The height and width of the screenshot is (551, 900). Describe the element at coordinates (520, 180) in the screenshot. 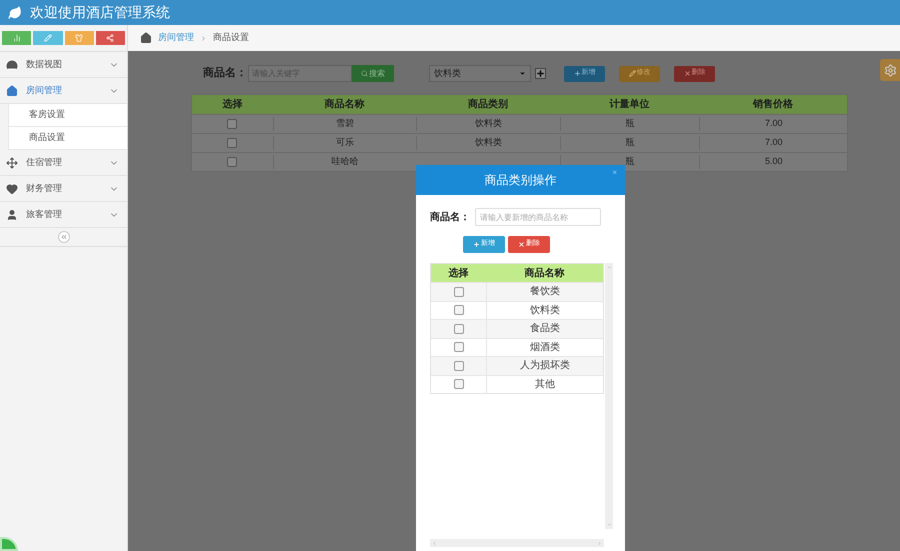

I see `dialog-title: 商品类别操作` at that location.